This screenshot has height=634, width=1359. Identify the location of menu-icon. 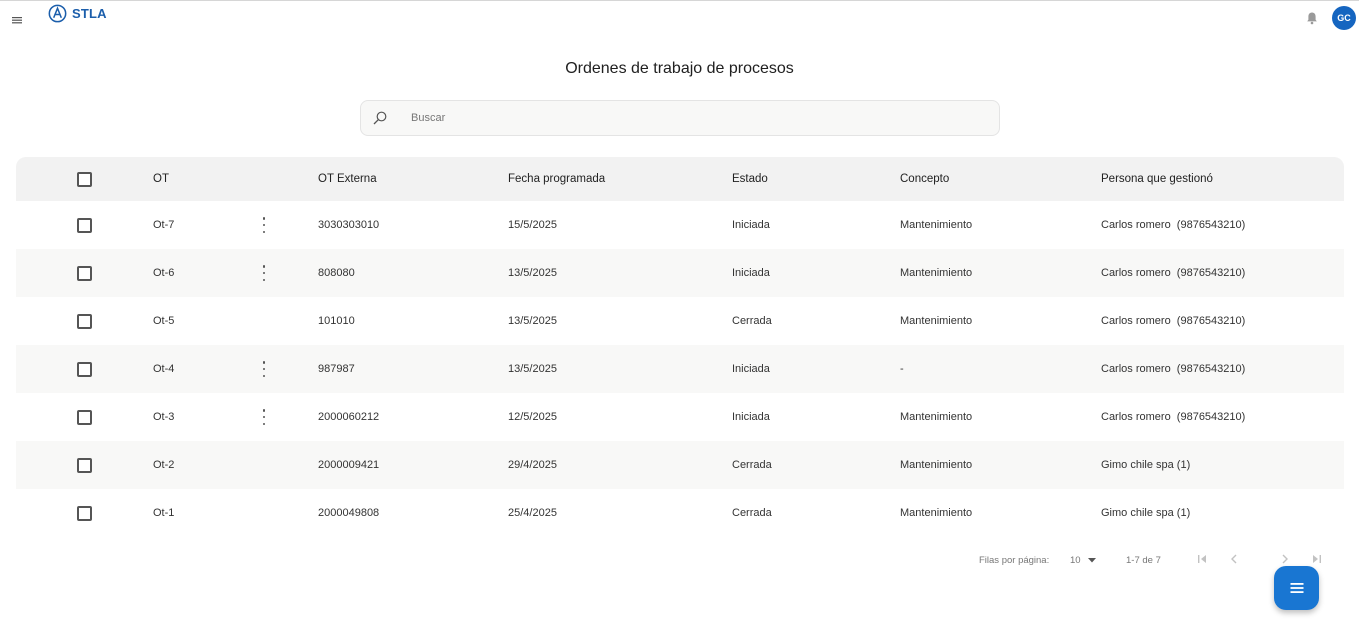
(17, 20).